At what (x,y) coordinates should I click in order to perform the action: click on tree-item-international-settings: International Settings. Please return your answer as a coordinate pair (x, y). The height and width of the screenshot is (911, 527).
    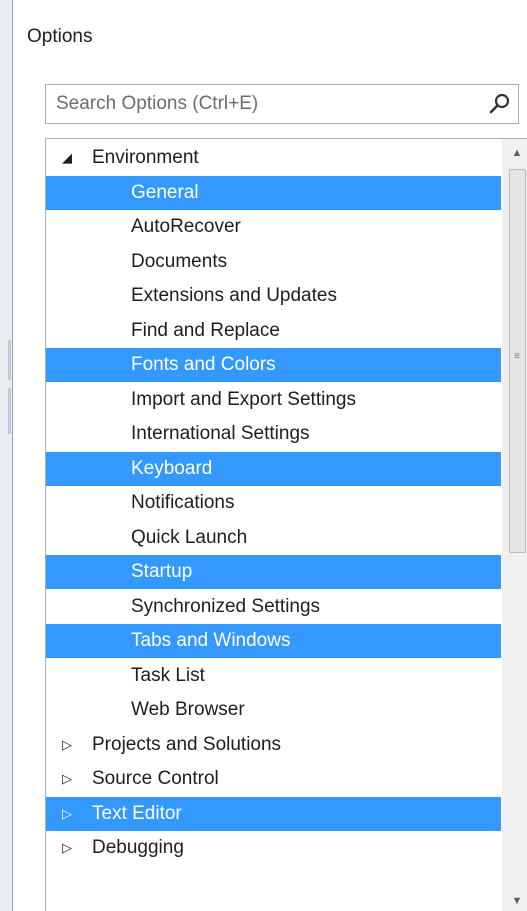
    Looking at the image, I should click on (273, 434).